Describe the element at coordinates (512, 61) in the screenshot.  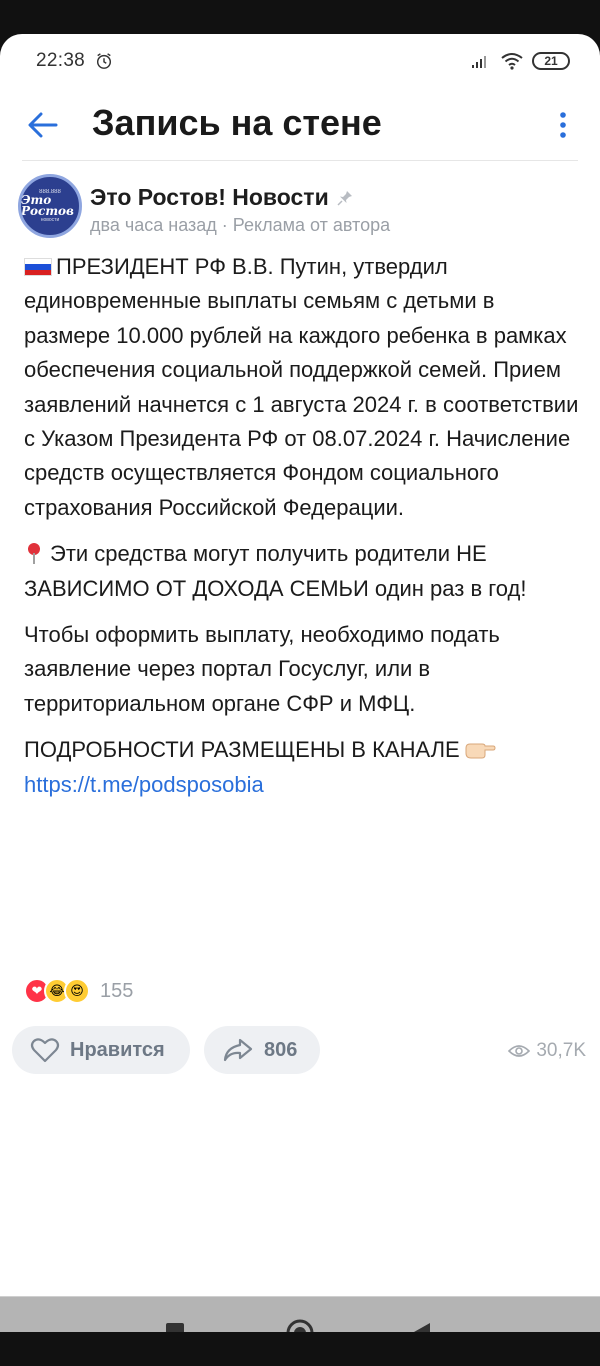
I see `wifi-icon` at that location.